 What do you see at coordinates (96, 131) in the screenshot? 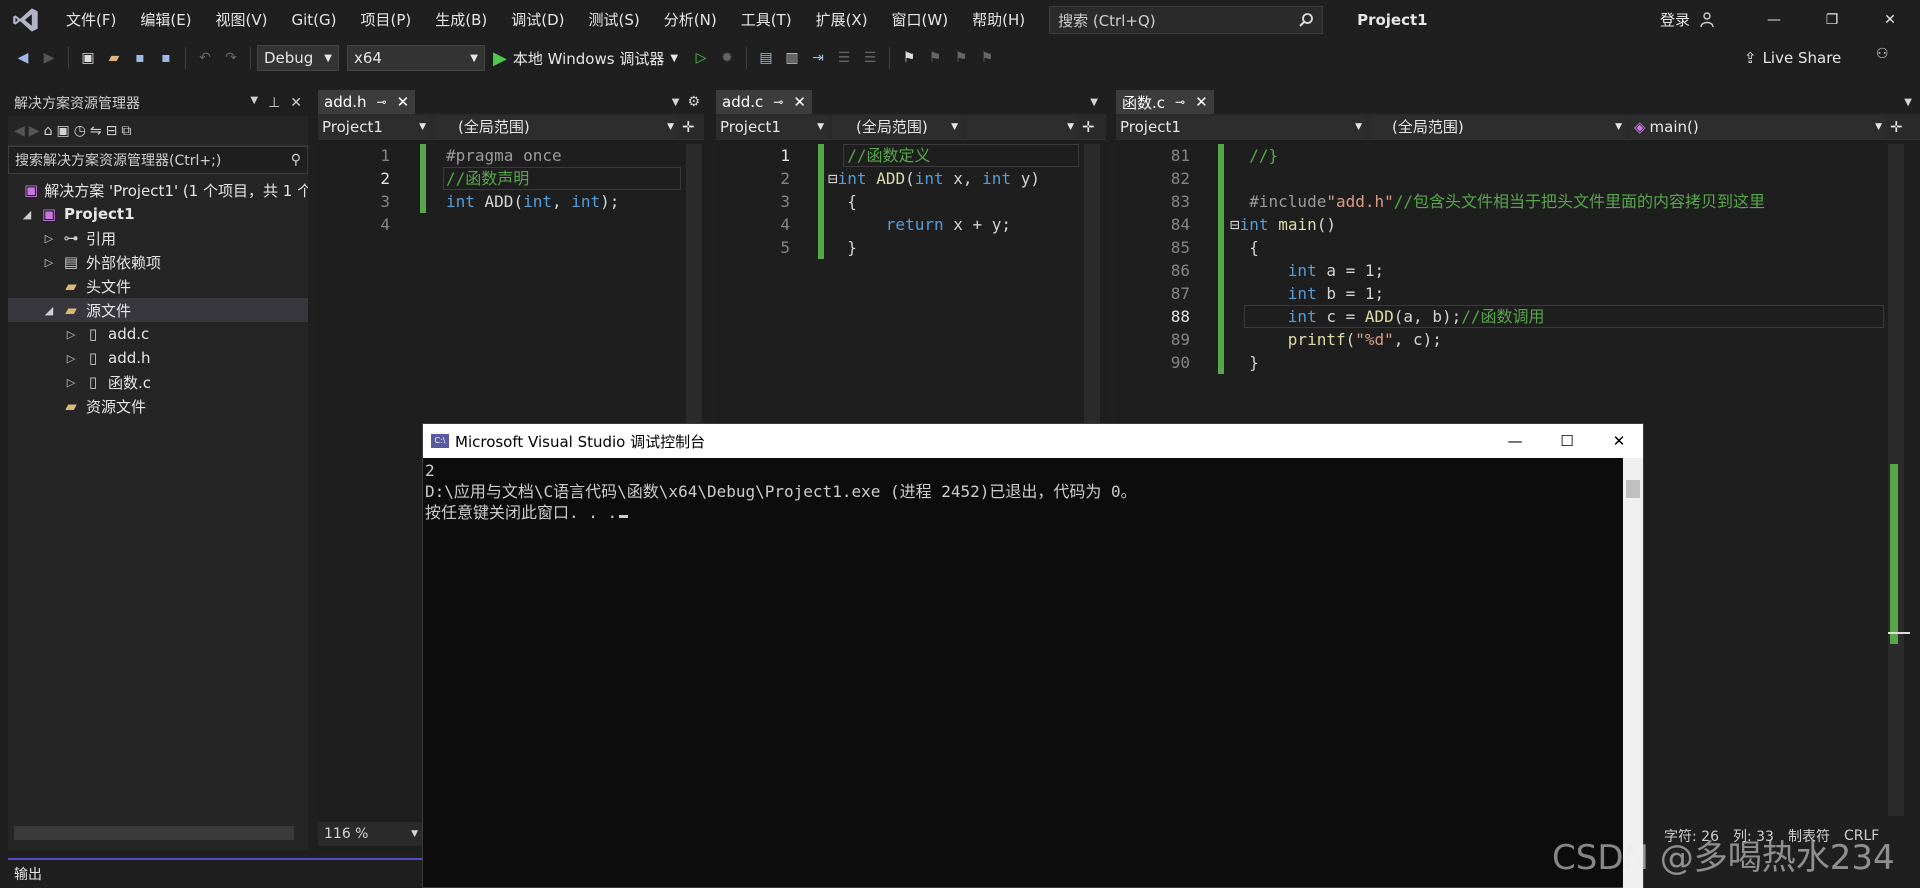
I see `sync-icon: ⇋` at bounding box center [96, 131].